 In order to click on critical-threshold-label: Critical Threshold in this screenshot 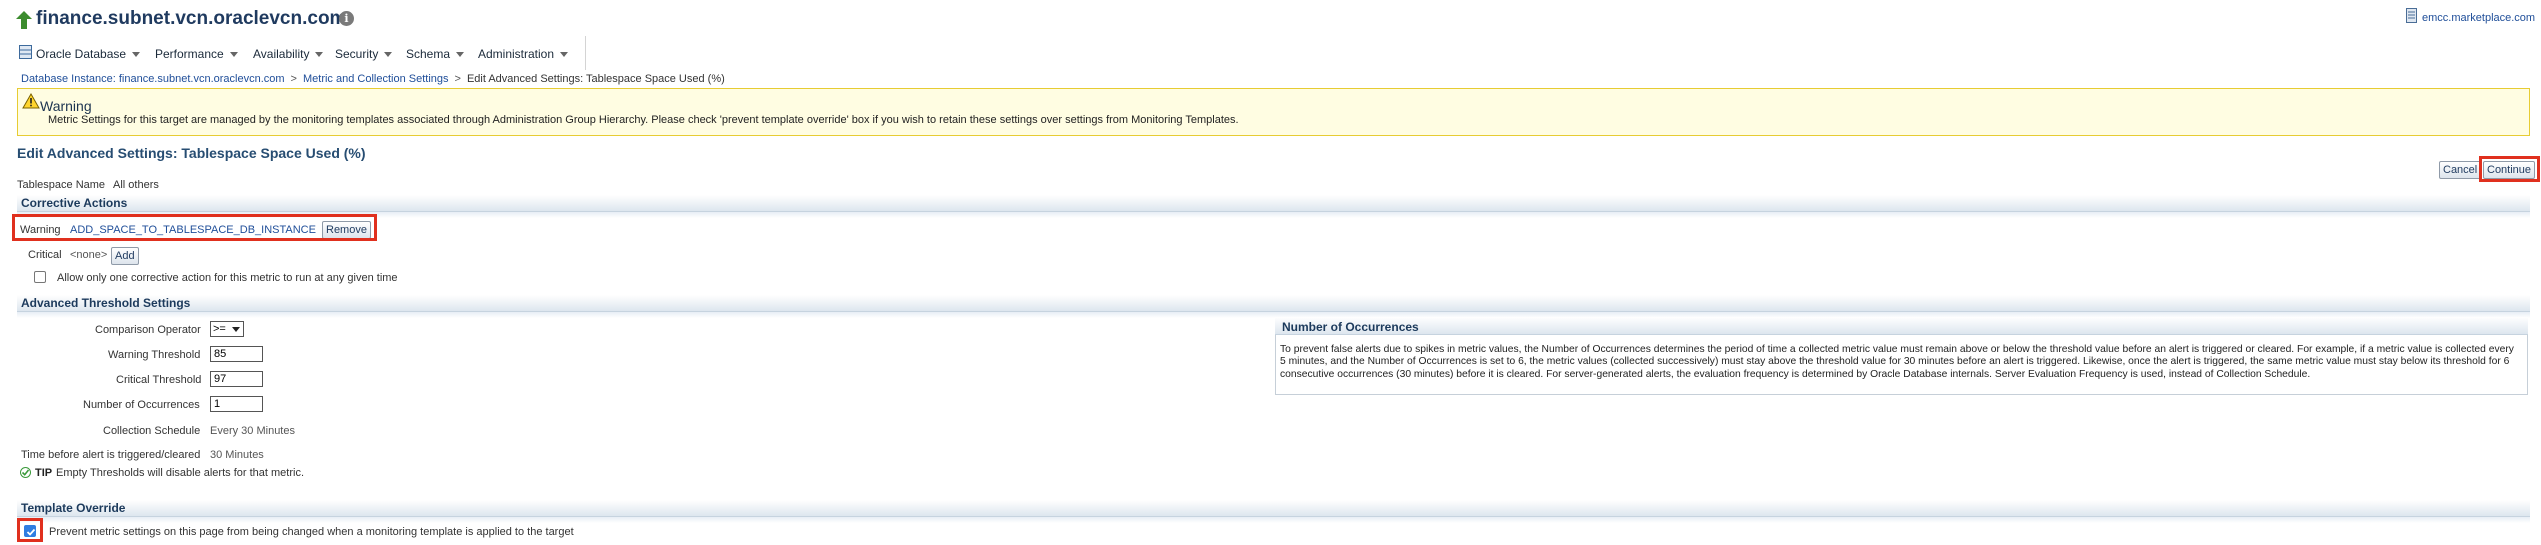, I will do `click(159, 380)`.